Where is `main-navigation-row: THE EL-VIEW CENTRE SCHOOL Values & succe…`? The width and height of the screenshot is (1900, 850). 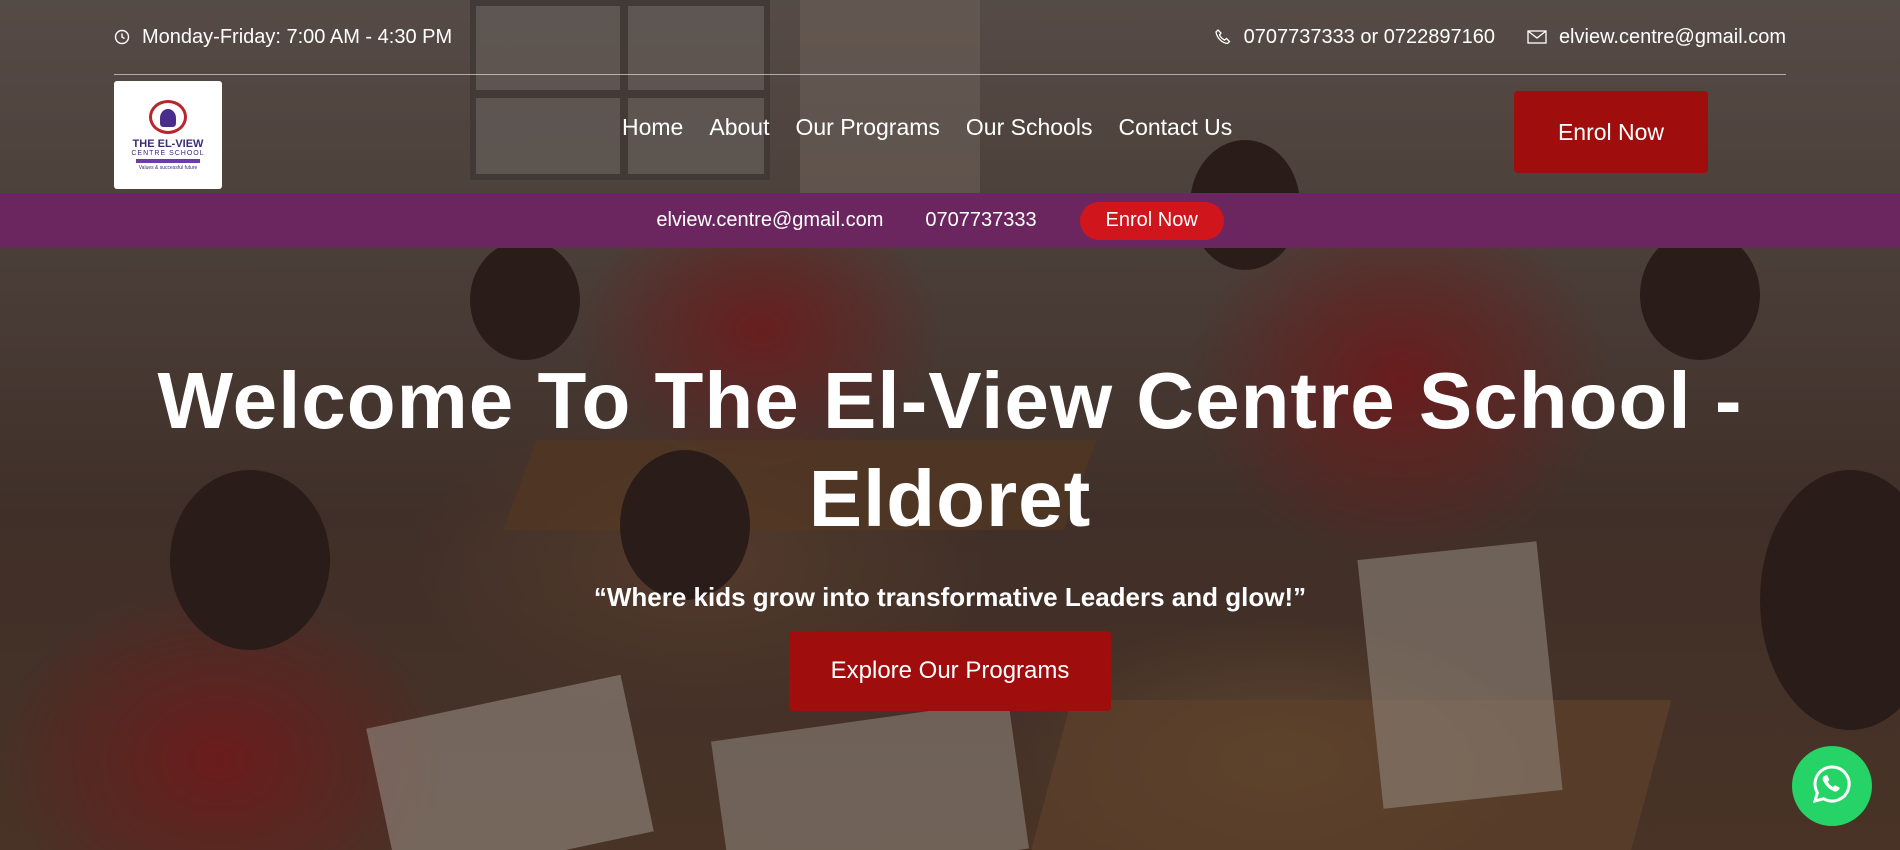 main-navigation-row: THE EL-VIEW CENTRE SCHOOL Values & succe… is located at coordinates (950, 136).